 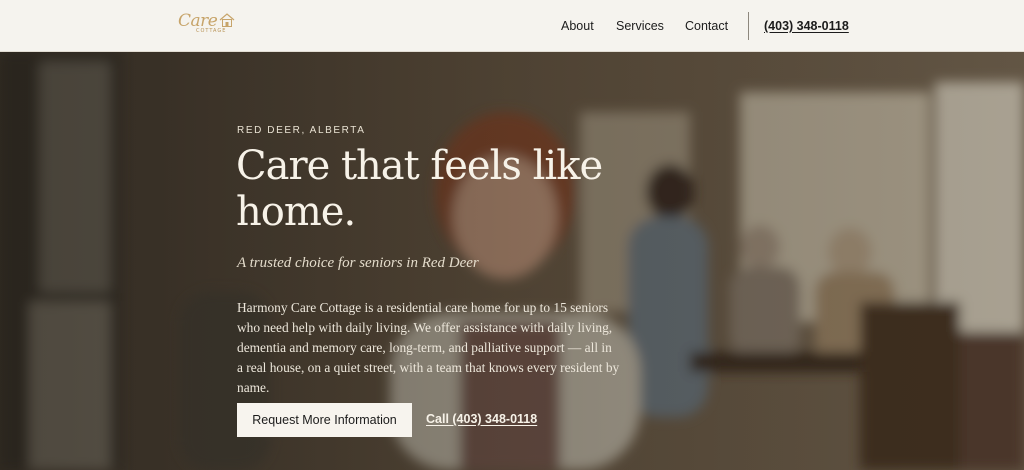 What do you see at coordinates (640, 26) in the screenshot?
I see `nav-link-services: Services` at bounding box center [640, 26].